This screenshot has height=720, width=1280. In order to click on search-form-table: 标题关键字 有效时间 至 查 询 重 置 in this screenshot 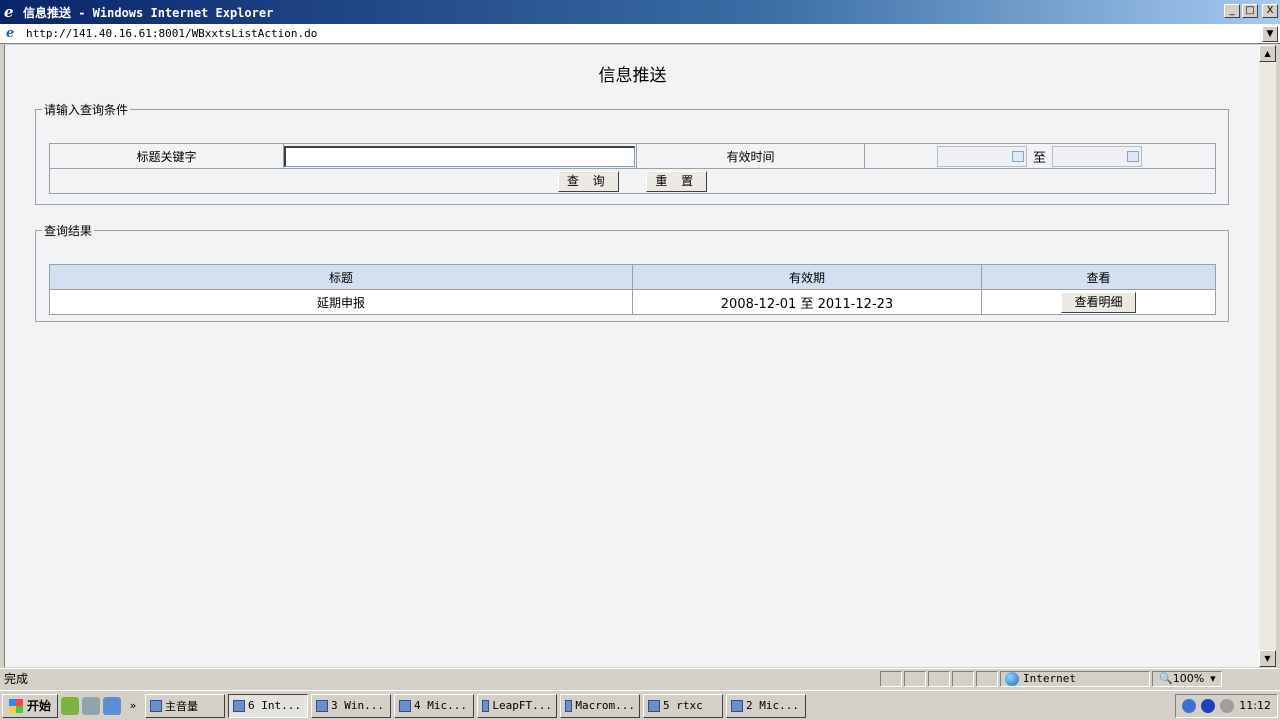, I will do `click(632, 168)`.